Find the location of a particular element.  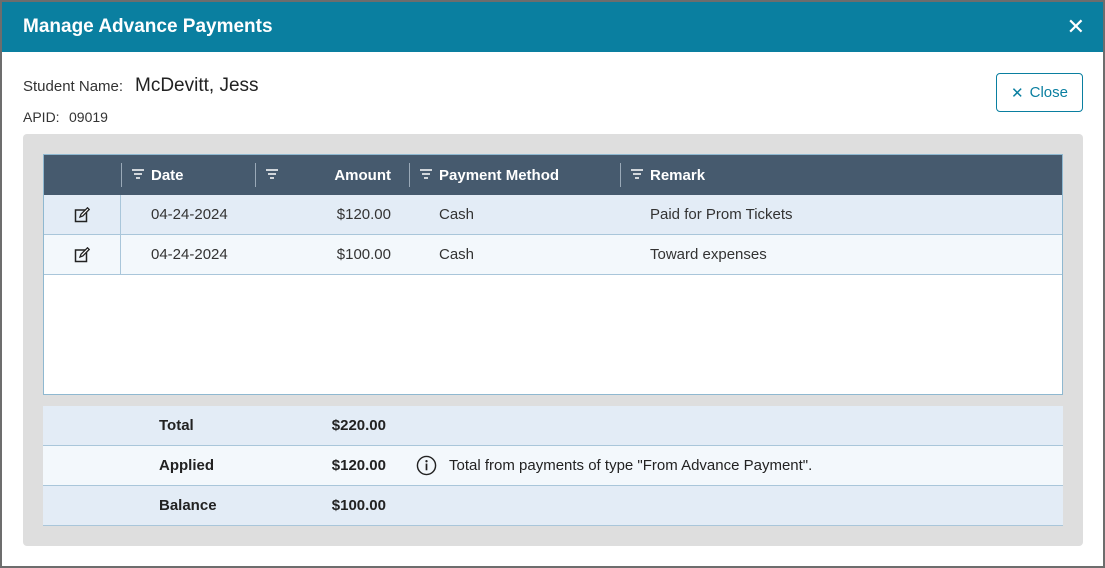

student-name-value: McDevitt, Jess is located at coordinates (197, 85).